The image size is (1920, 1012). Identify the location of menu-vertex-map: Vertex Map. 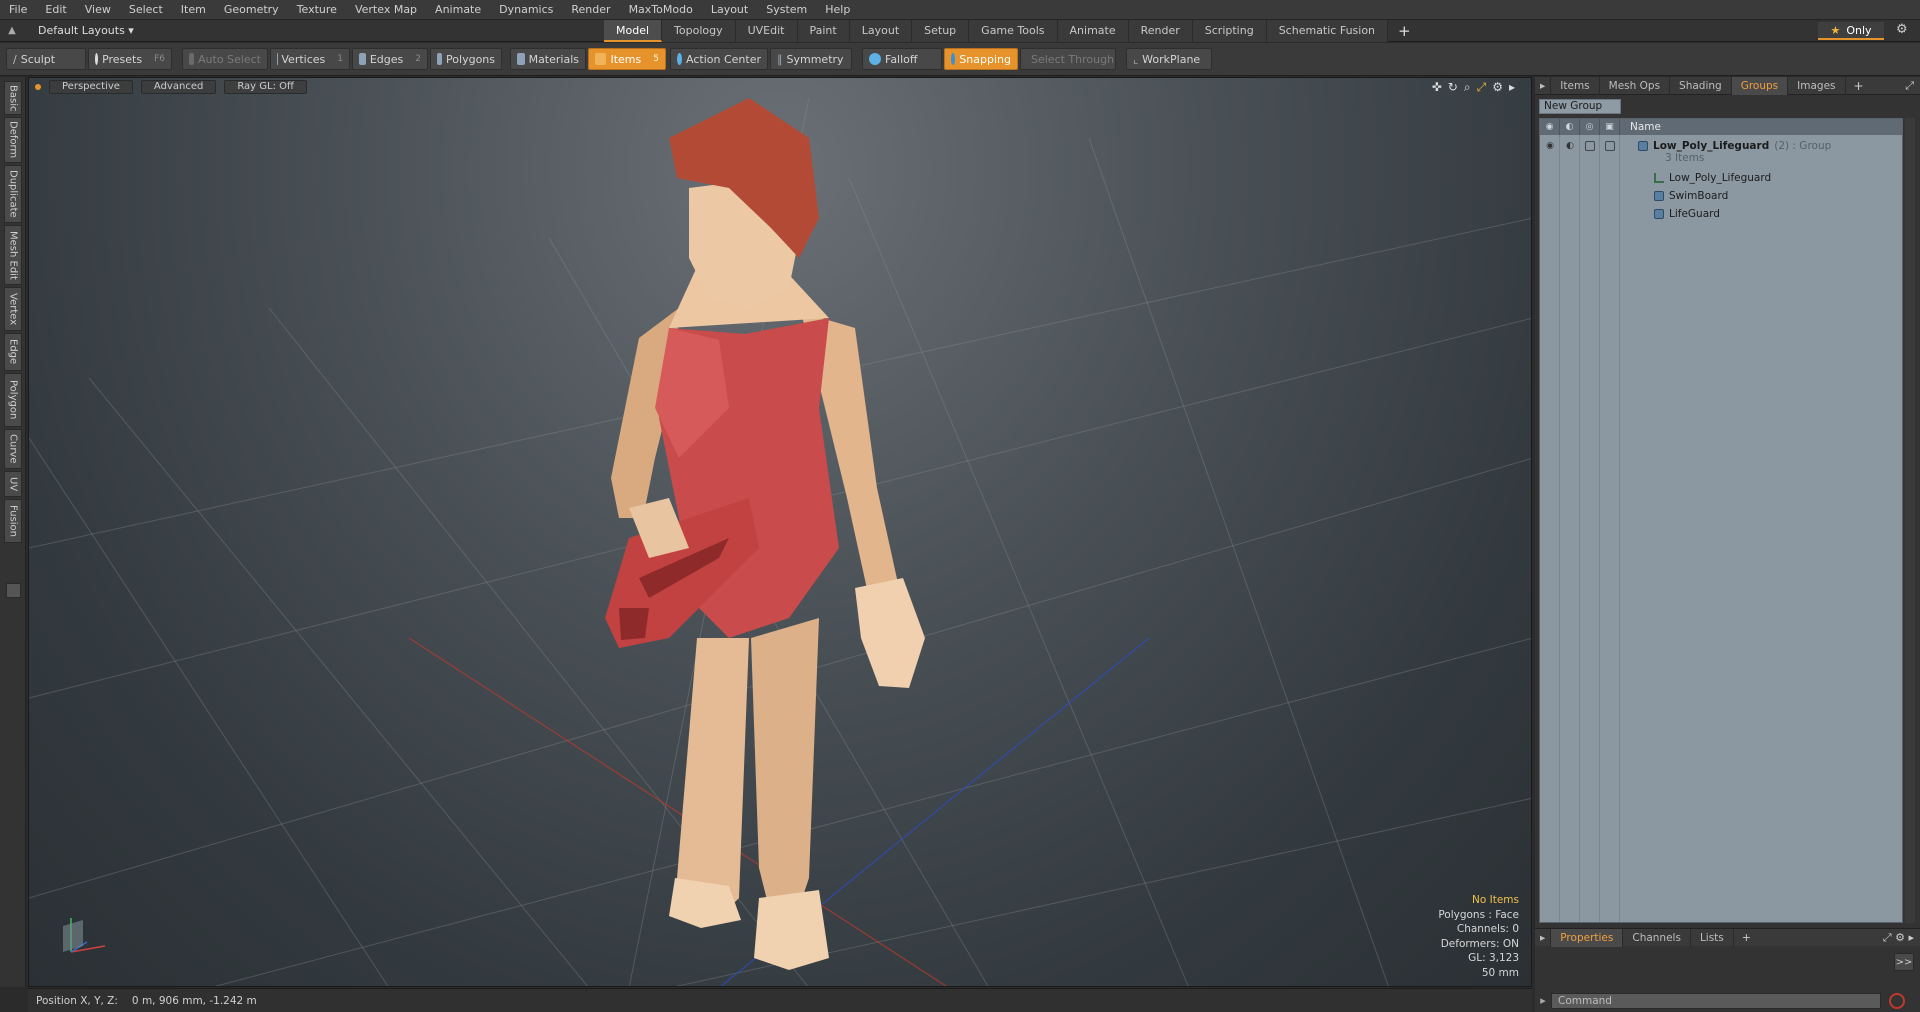
(386, 10).